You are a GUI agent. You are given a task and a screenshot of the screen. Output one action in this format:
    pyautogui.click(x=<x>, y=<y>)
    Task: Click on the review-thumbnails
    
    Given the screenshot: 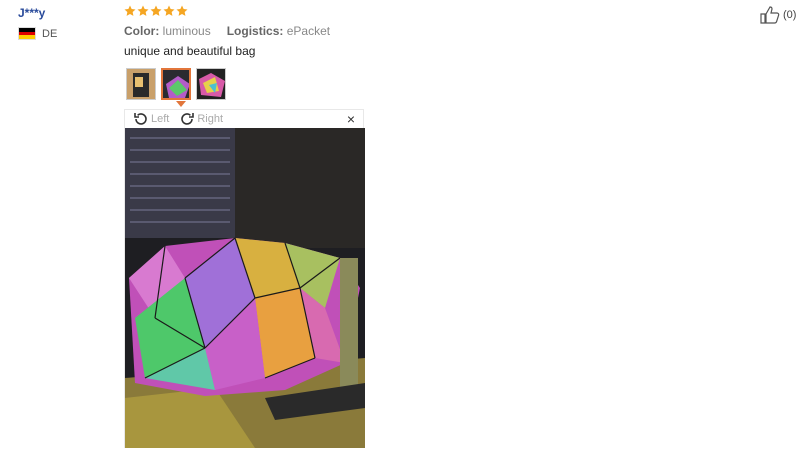 What is the action you would take?
    pyautogui.click(x=176, y=84)
    